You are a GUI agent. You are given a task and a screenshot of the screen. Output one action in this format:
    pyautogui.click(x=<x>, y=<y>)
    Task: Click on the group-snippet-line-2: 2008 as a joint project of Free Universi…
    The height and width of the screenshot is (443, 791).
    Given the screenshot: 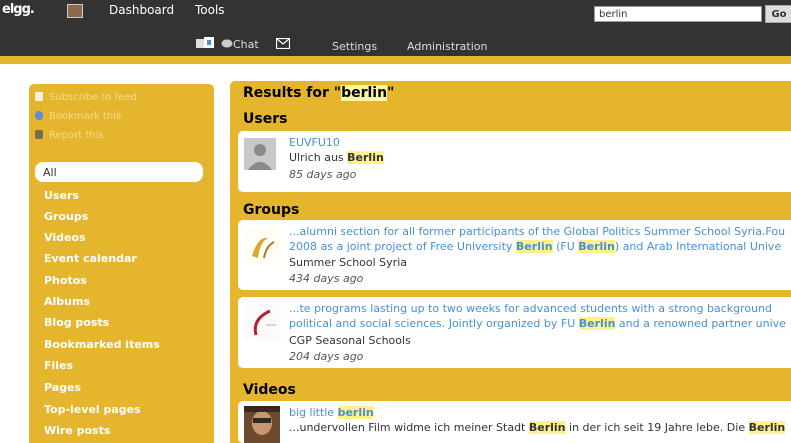 What is the action you would take?
    pyautogui.click(x=535, y=246)
    